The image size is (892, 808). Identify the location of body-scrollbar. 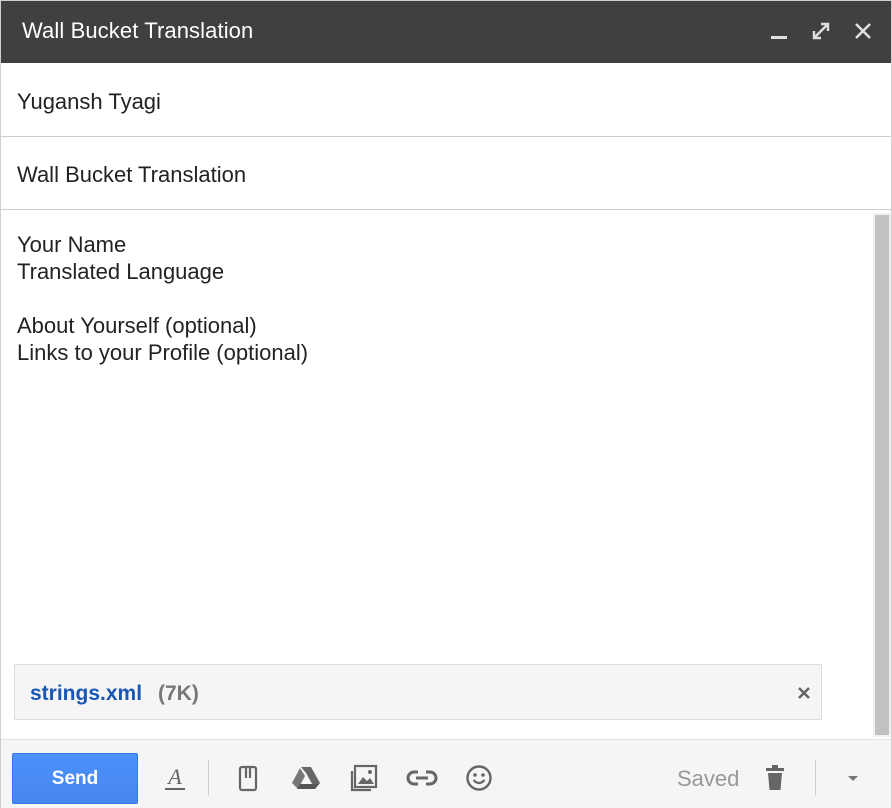
(882, 475).